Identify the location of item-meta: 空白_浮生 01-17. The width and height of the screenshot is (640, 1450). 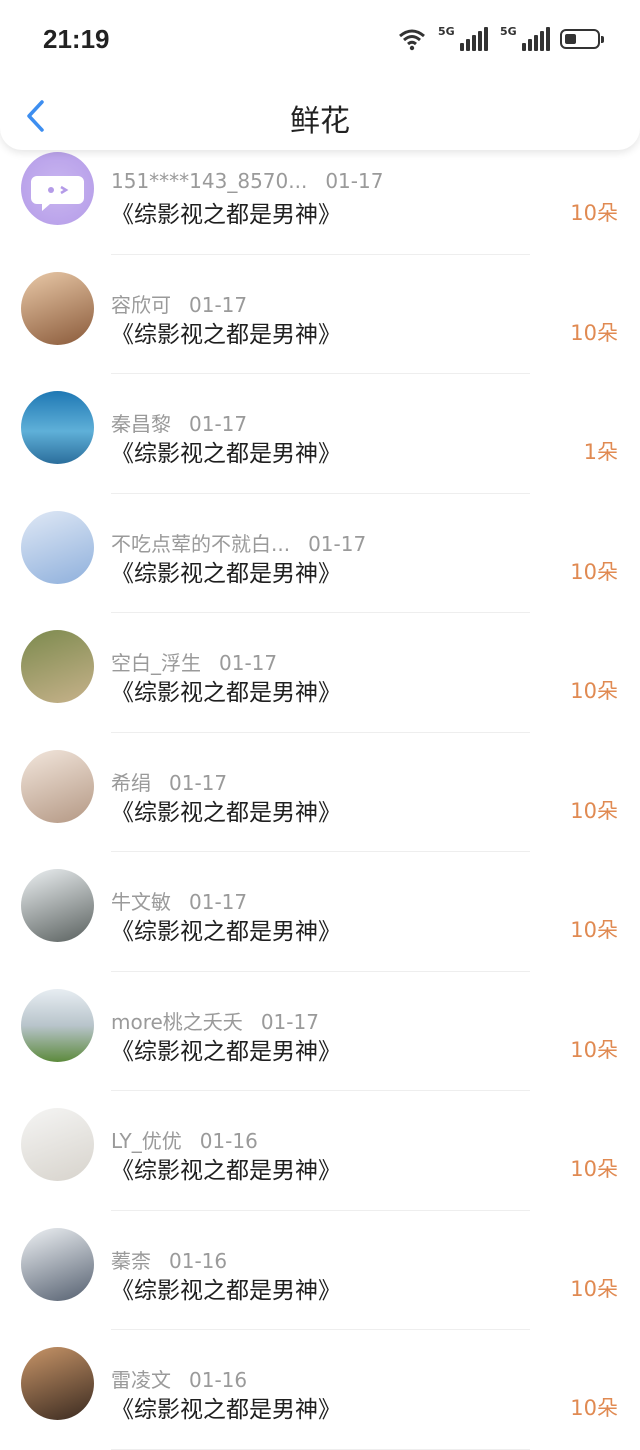
(194, 661).